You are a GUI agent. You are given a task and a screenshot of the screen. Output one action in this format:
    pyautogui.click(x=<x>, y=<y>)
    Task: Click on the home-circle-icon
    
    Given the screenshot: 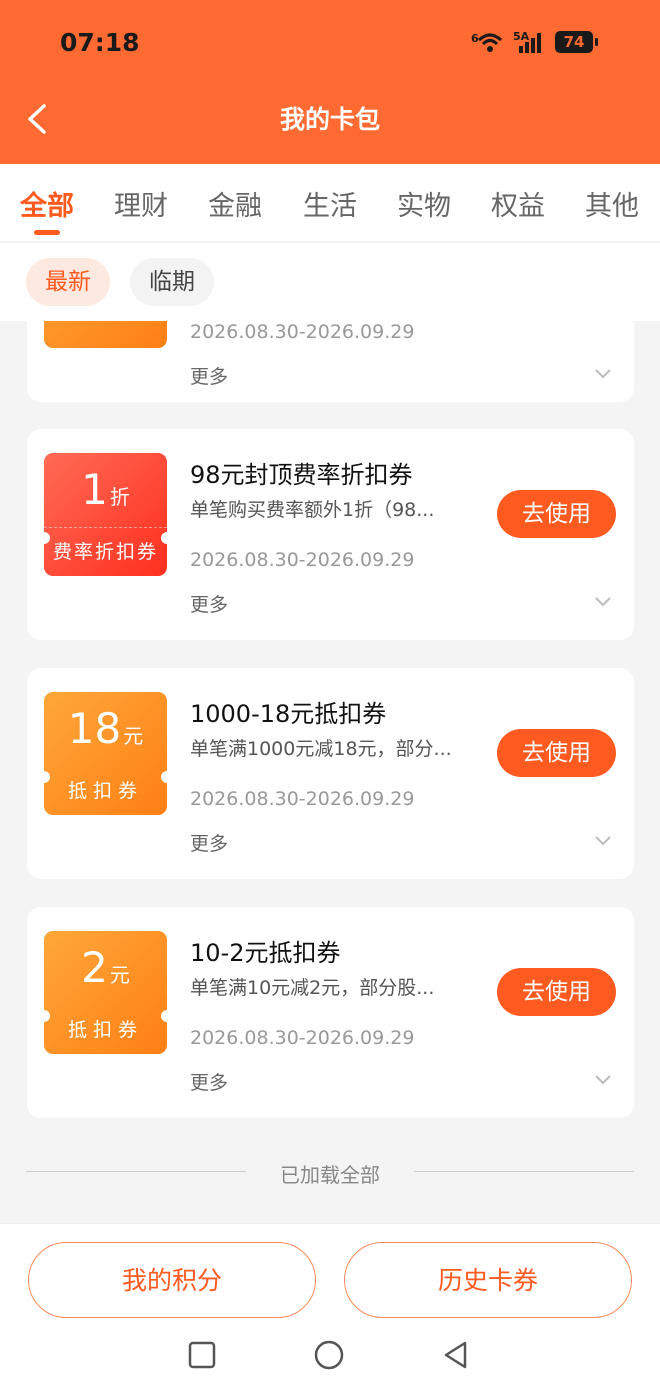 What is the action you would take?
    pyautogui.click(x=329, y=1355)
    